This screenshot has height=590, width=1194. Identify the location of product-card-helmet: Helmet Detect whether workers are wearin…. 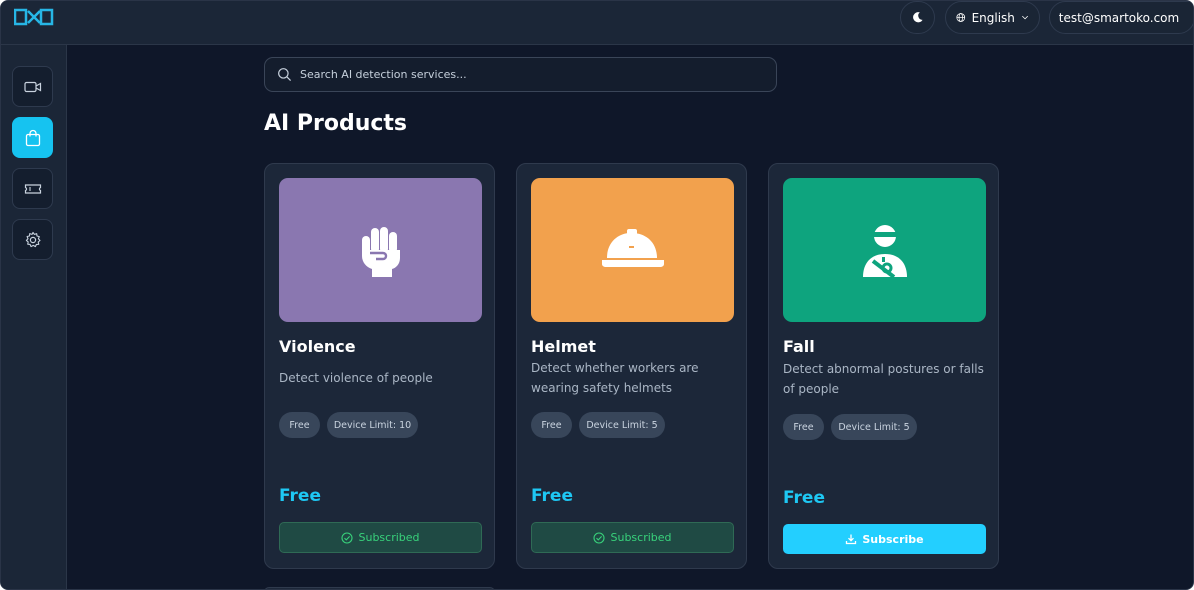
(631, 366).